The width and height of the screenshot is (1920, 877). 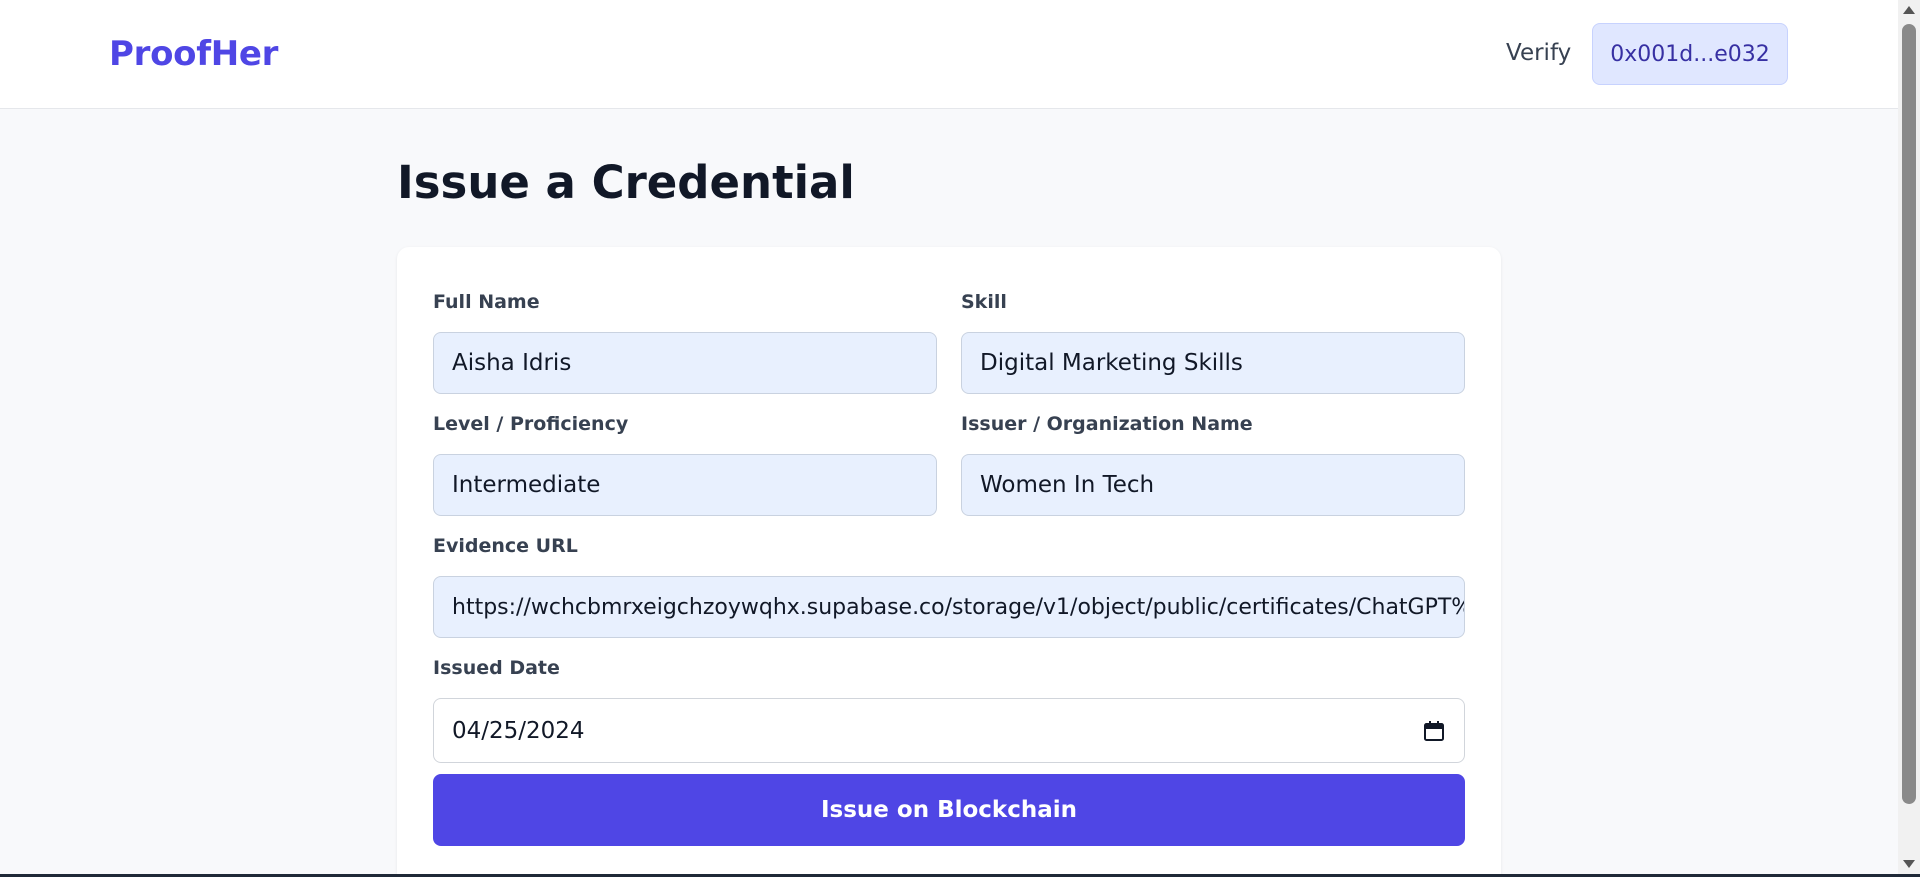 I want to click on scrollbar-thumb, so click(x=1909, y=414).